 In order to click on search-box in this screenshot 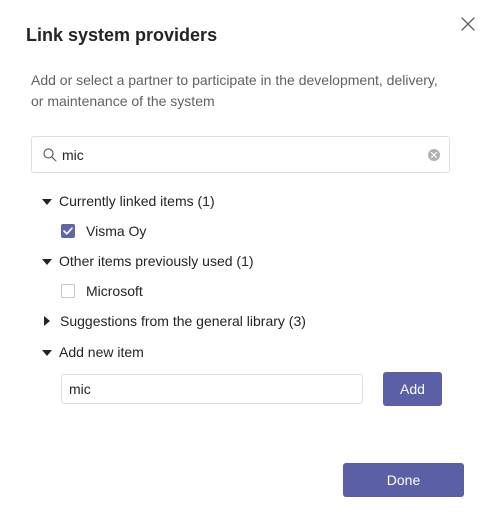, I will do `click(240, 154)`.